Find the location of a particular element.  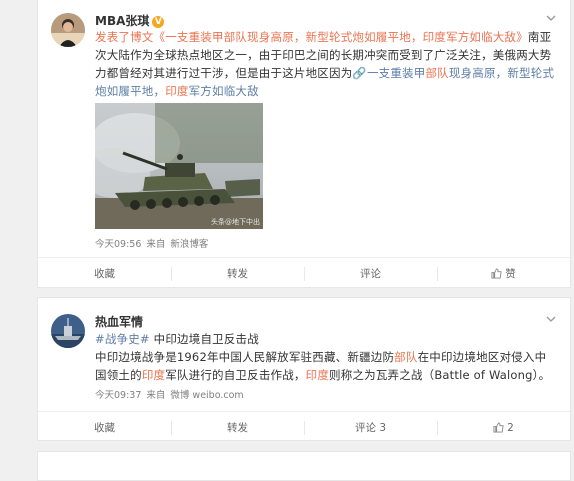

left-gutter is located at coordinates (18, 234).